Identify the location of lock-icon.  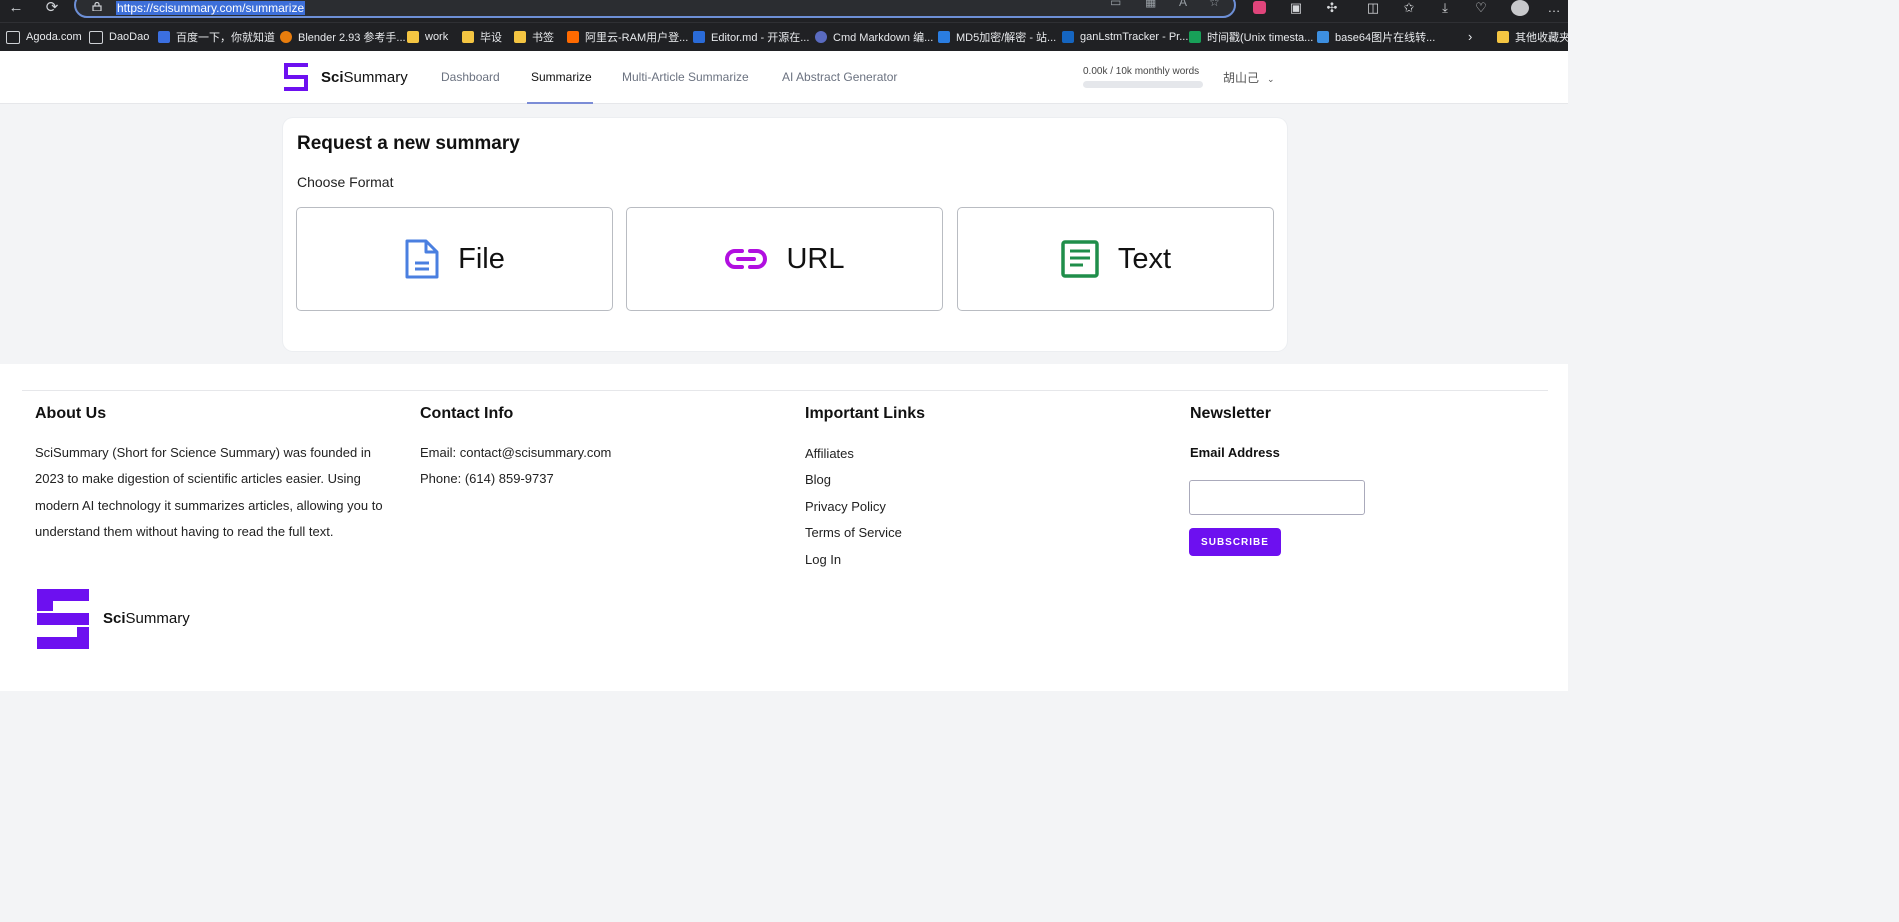
(97, 6).